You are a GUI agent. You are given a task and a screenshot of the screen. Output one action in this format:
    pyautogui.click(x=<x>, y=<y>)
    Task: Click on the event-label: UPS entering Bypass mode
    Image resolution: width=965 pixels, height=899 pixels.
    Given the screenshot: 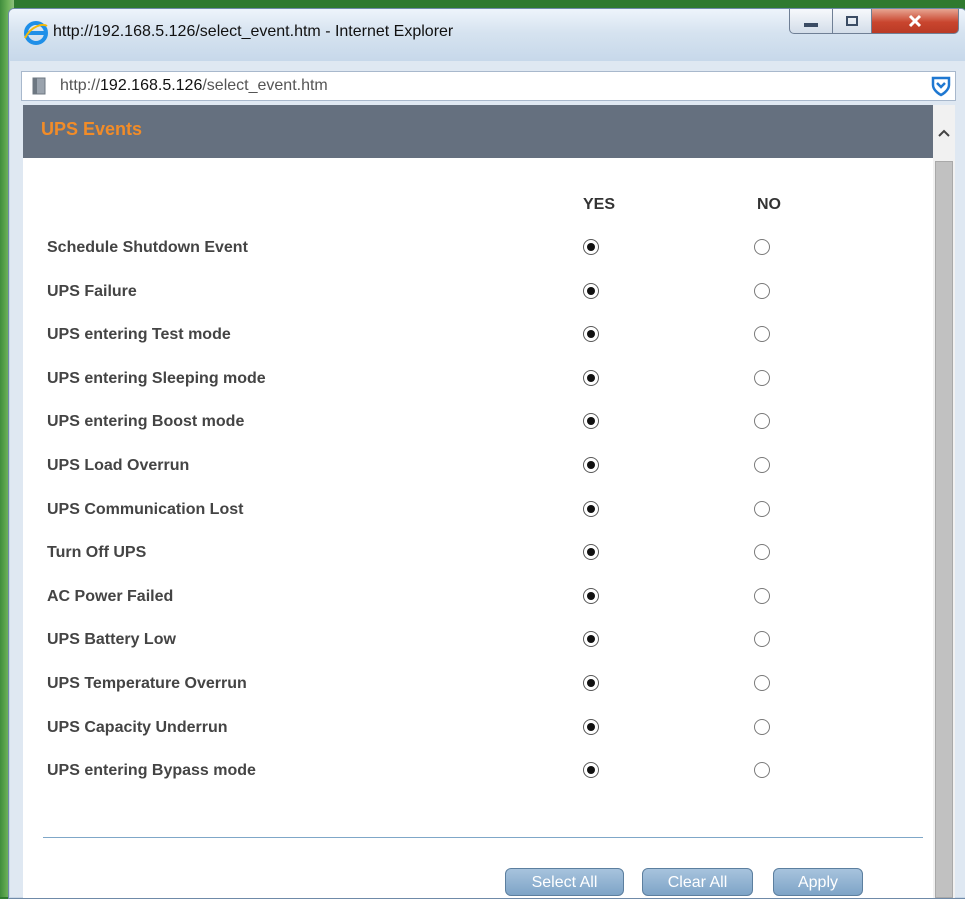 What is the action you would take?
    pyautogui.click(x=151, y=771)
    